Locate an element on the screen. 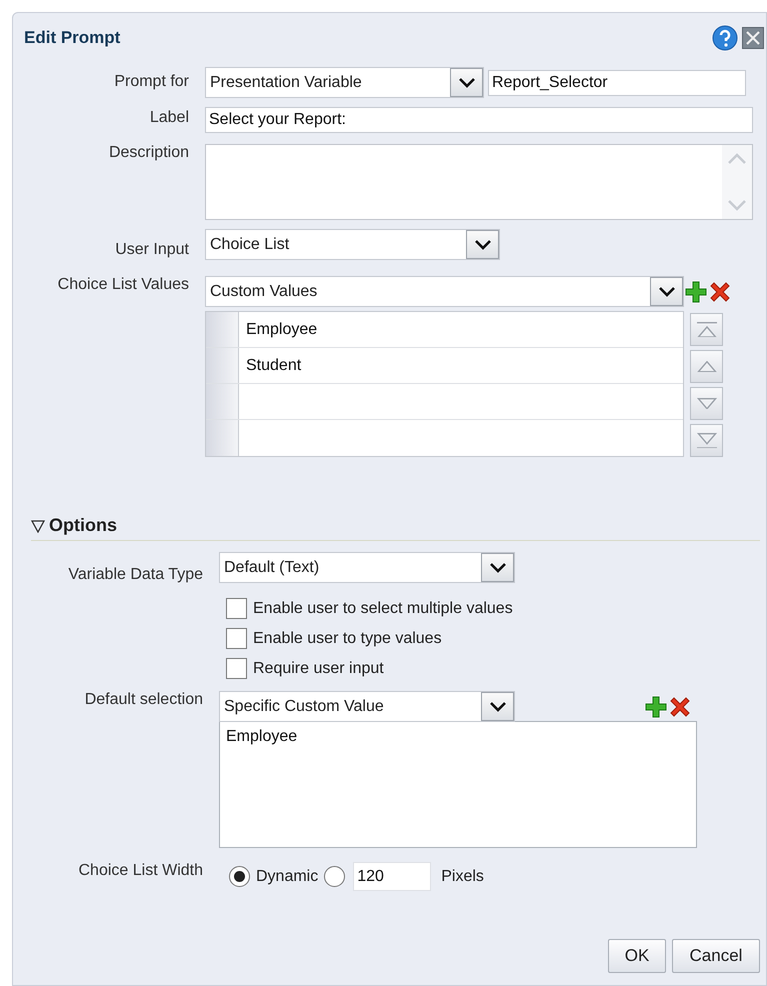 The height and width of the screenshot is (986, 767). checkbox-label: Require user input is located at coordinates (318, 669).